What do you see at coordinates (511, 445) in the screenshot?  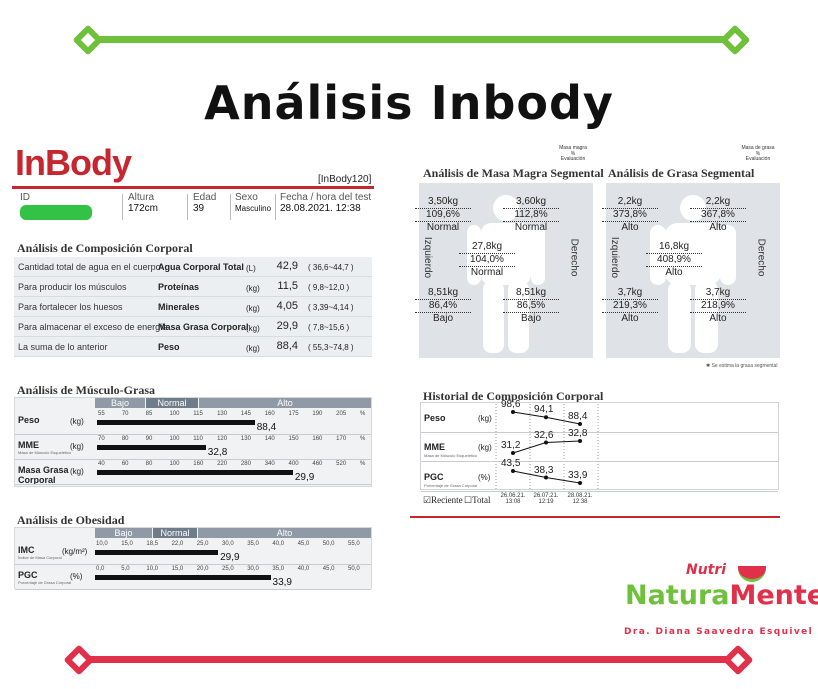 I see `history-value: 31,2` at bounding box center [511, 445].